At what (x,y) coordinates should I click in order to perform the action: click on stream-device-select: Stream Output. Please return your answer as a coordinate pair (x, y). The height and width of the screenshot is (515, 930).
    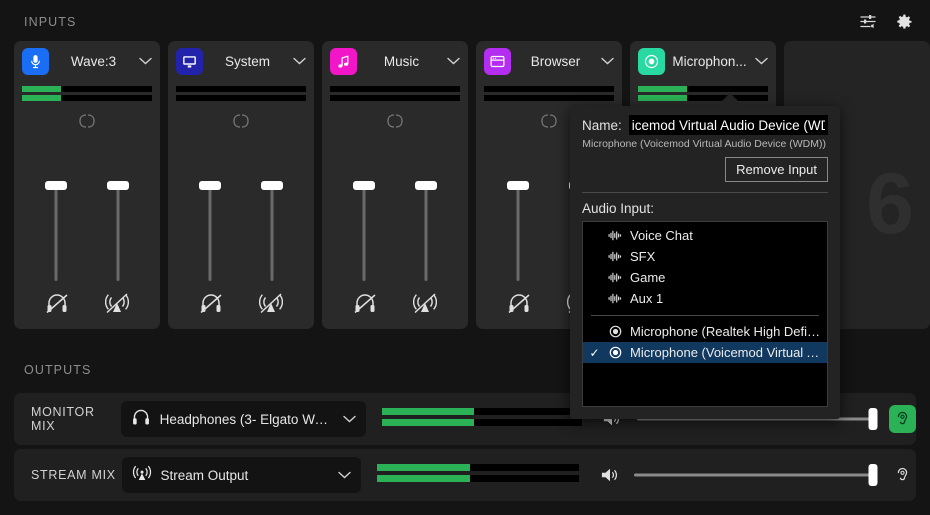
    Looking at the image, I should click on (241, 475).